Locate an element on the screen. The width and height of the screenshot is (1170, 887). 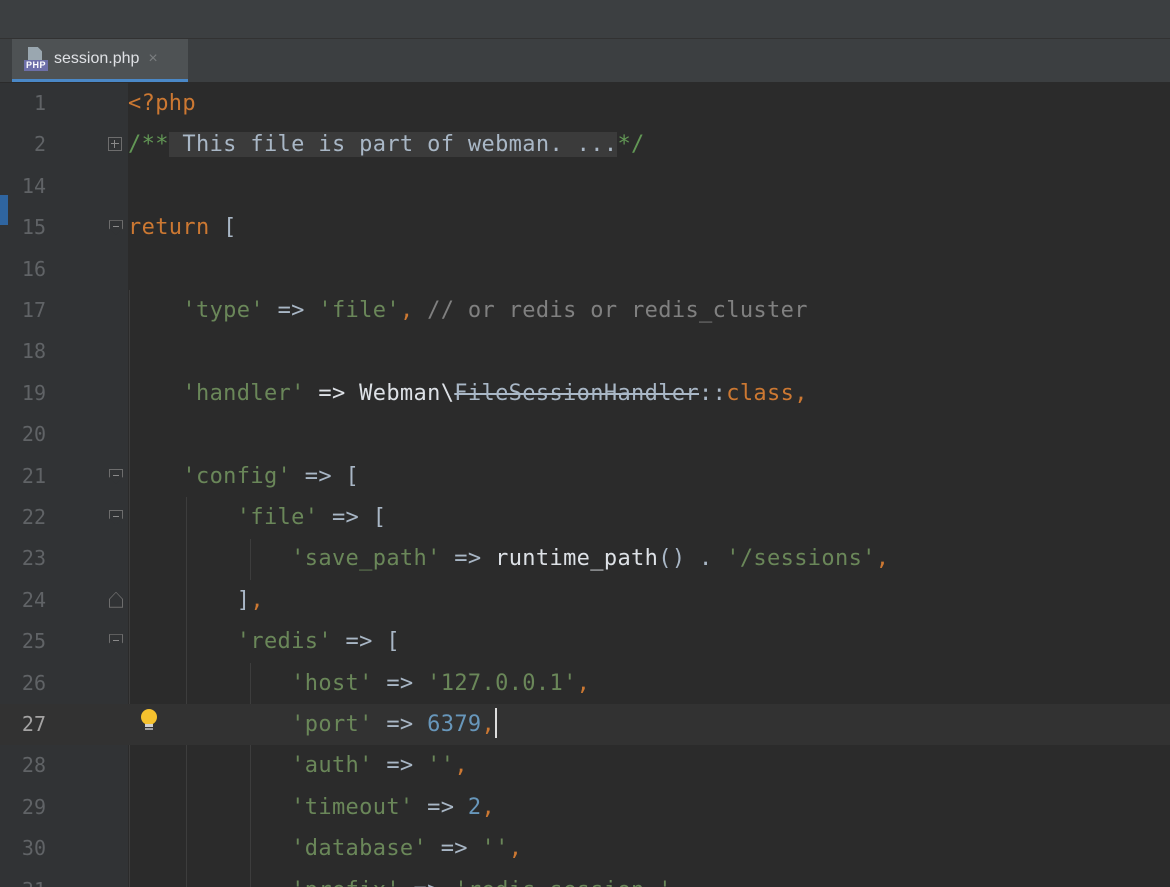
deprecated-class: FileSessionHandler is located at coordinates (577, 393).